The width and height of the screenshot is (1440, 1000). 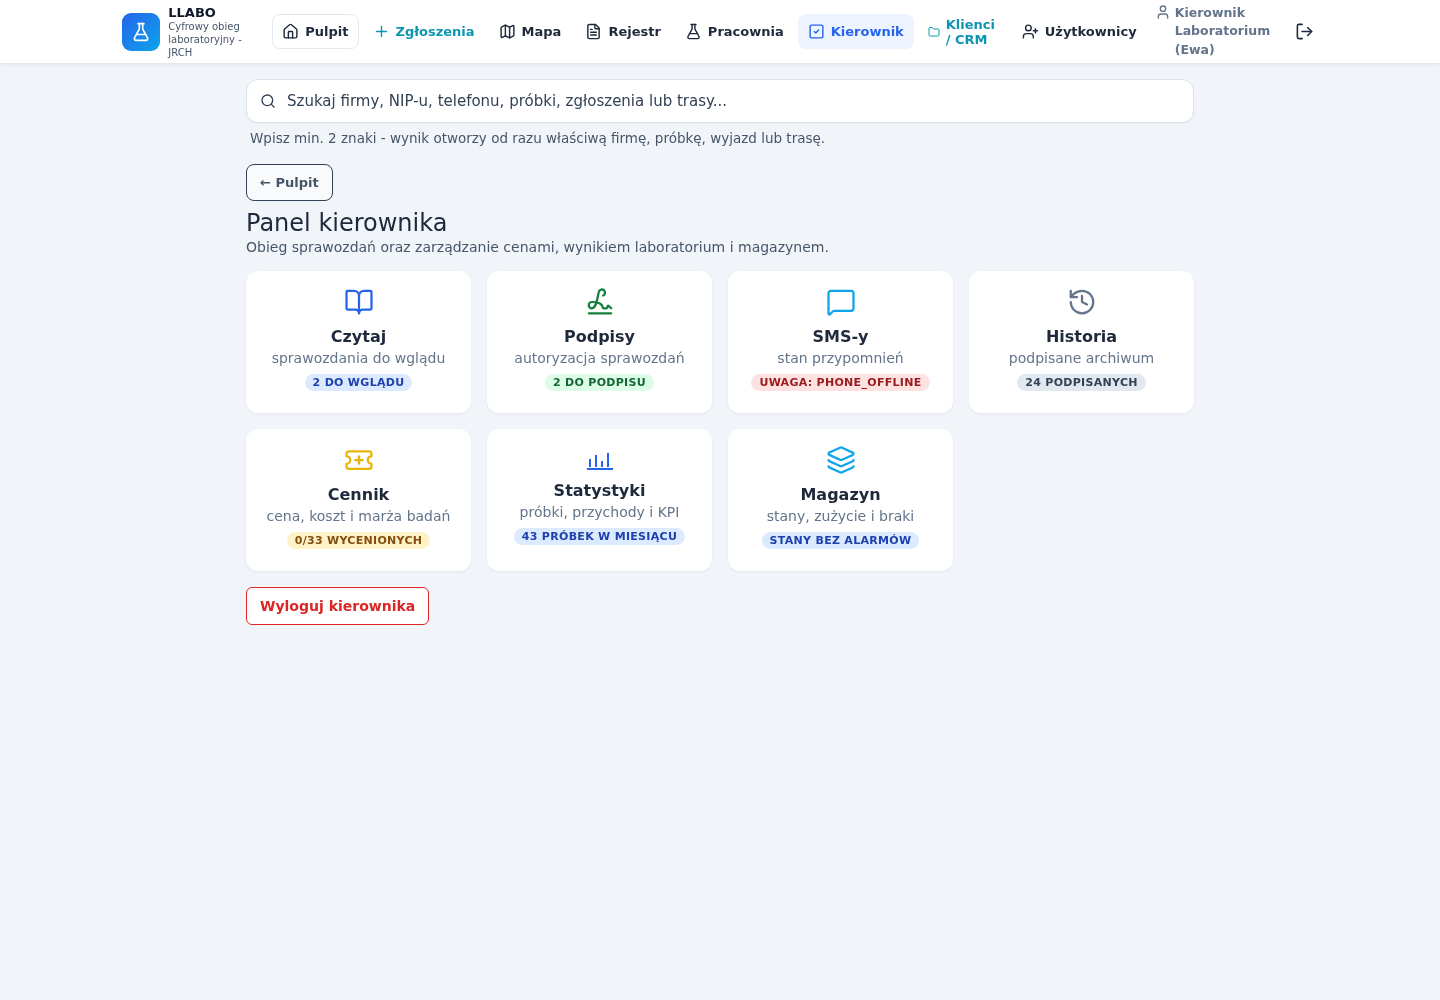 What do you see at coordinates (840, 516) in the screenshot?
I see `card-description: stany, zużycie i braki` at bounding box center [840, 516].